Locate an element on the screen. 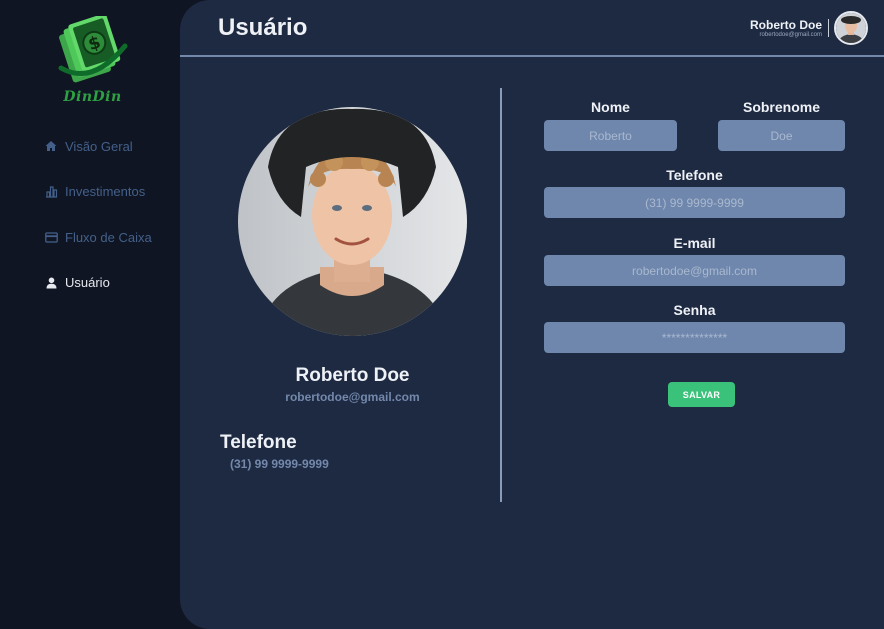  sidebar-item-visao-geral: Visão Geral is located at coordinates (98, 146).